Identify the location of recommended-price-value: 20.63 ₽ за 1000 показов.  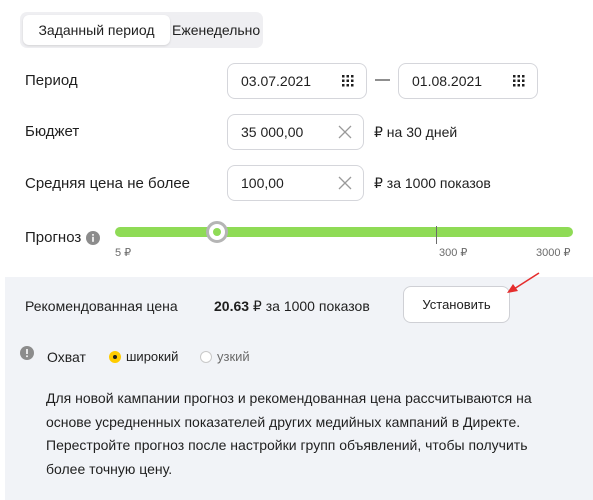
(292, 306).